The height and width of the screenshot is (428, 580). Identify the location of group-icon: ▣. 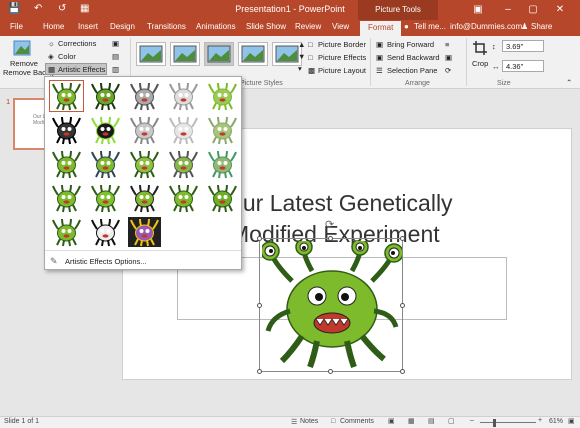
(448, 57).